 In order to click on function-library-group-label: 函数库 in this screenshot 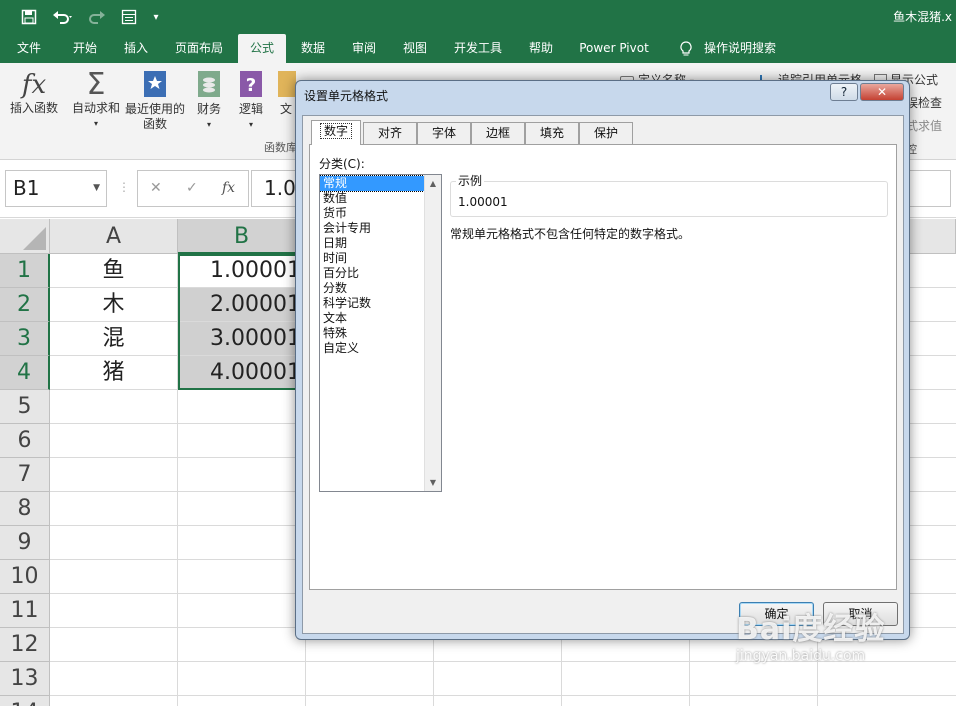, I will do `click(280, 147)`.